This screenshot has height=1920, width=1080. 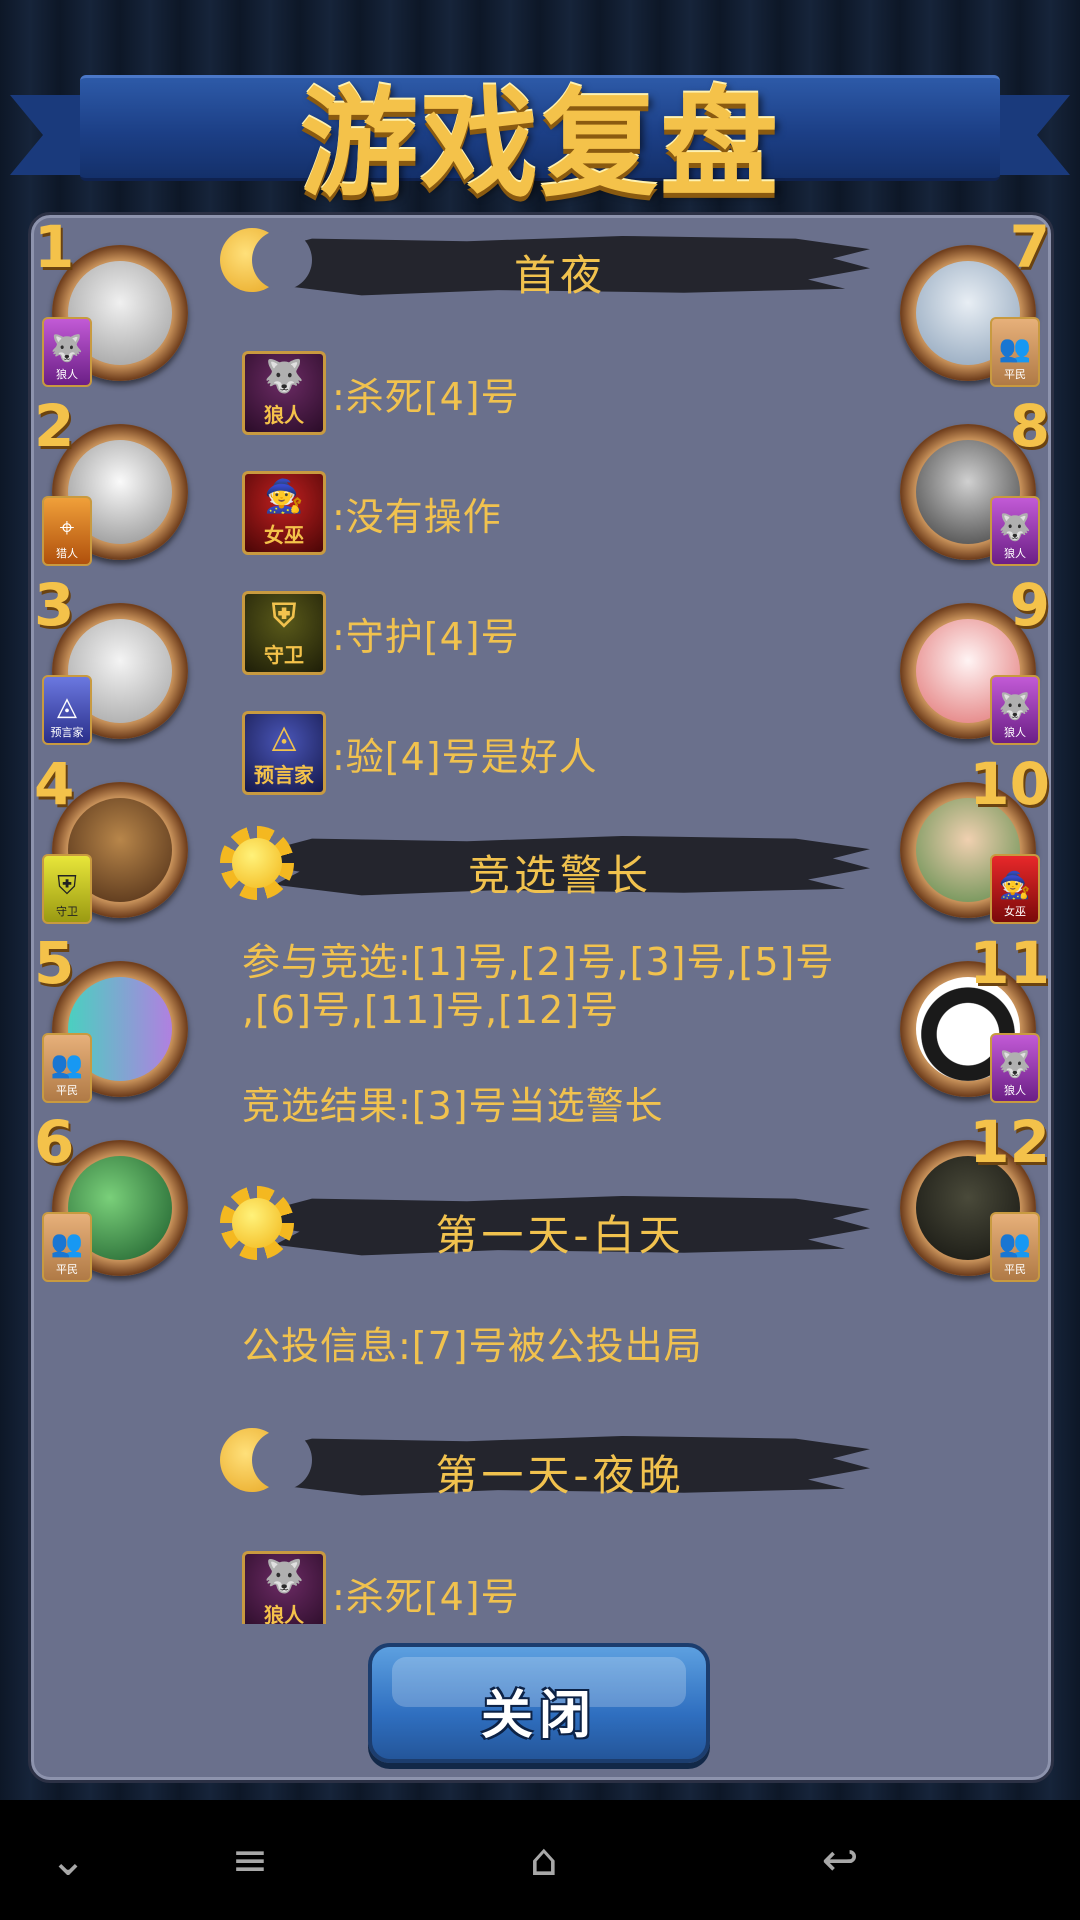 I want to click on candidates-line-1: 参与竞选:[1]号,[2]号,[3]号,[5]号, so click(x=538, y=962).